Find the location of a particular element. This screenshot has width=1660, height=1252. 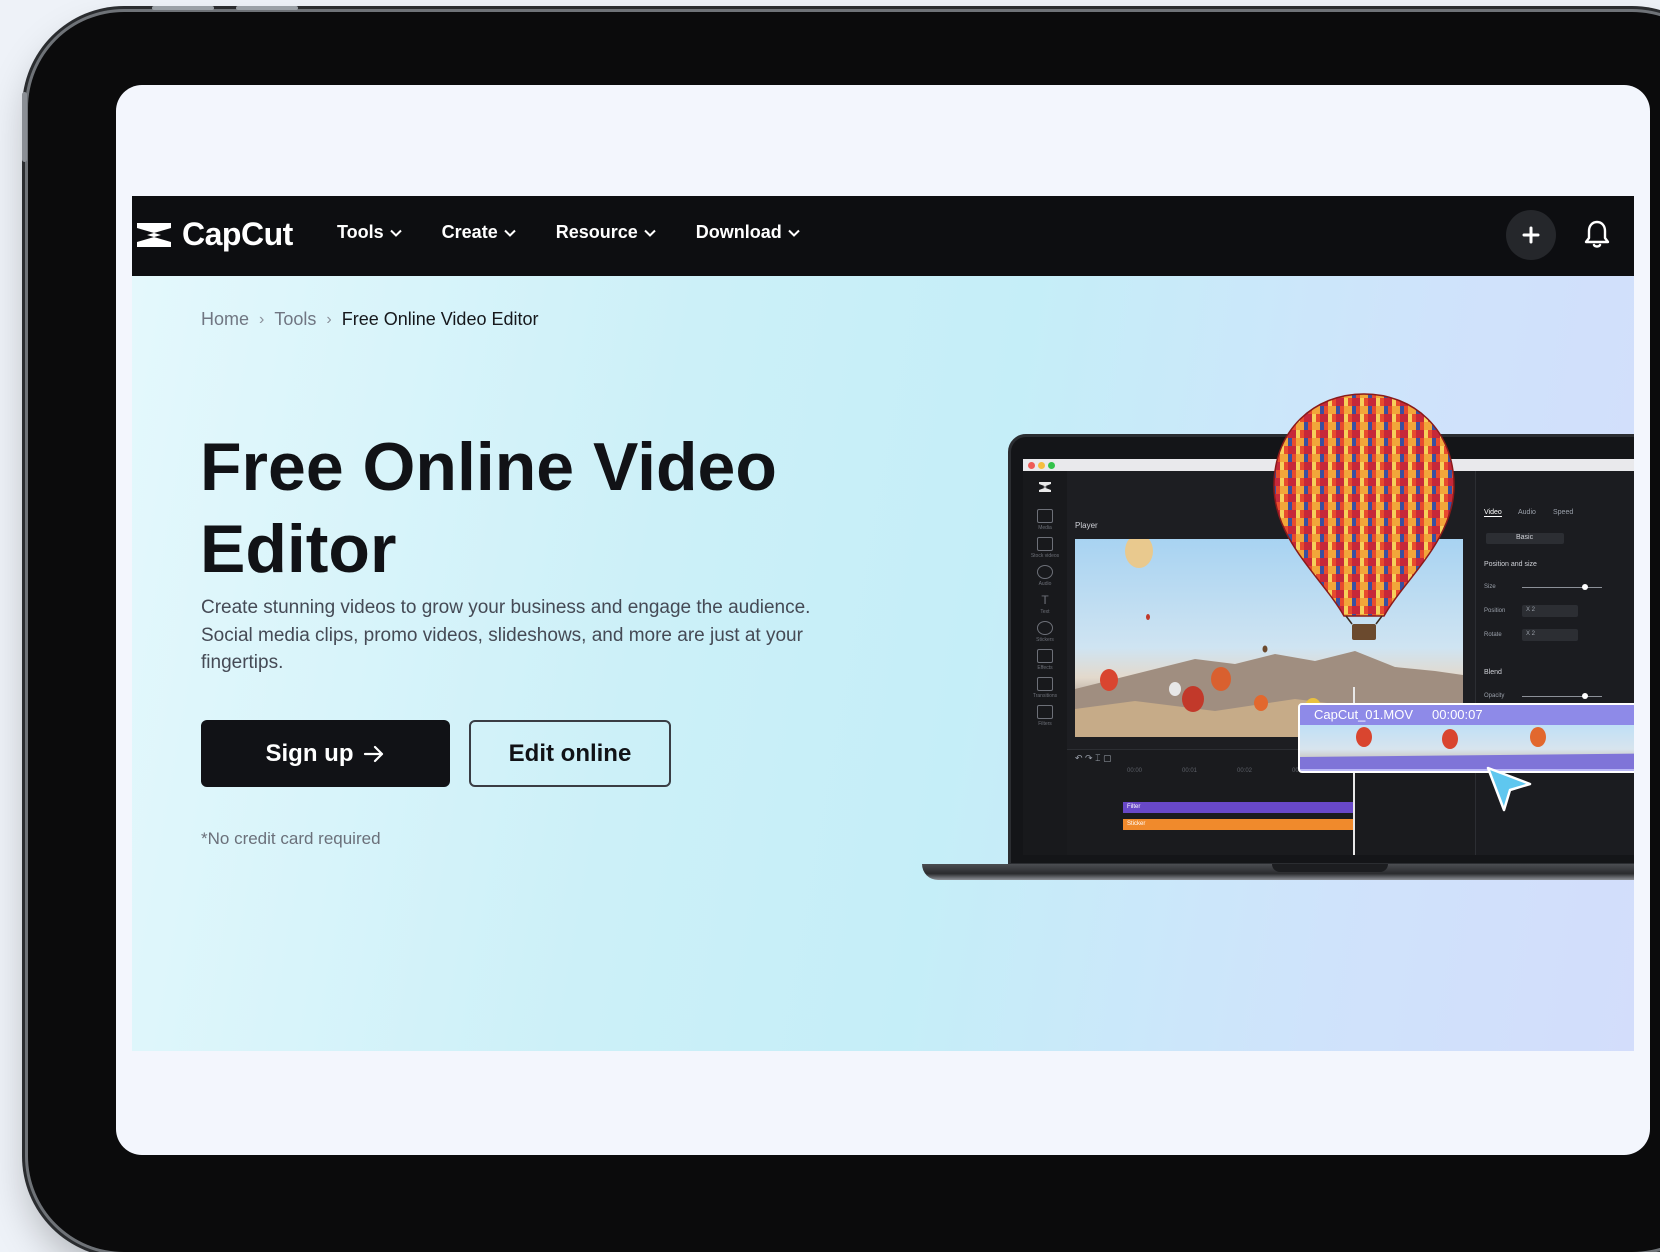

brand-name: CapCut is located at coordinates (237, 234).